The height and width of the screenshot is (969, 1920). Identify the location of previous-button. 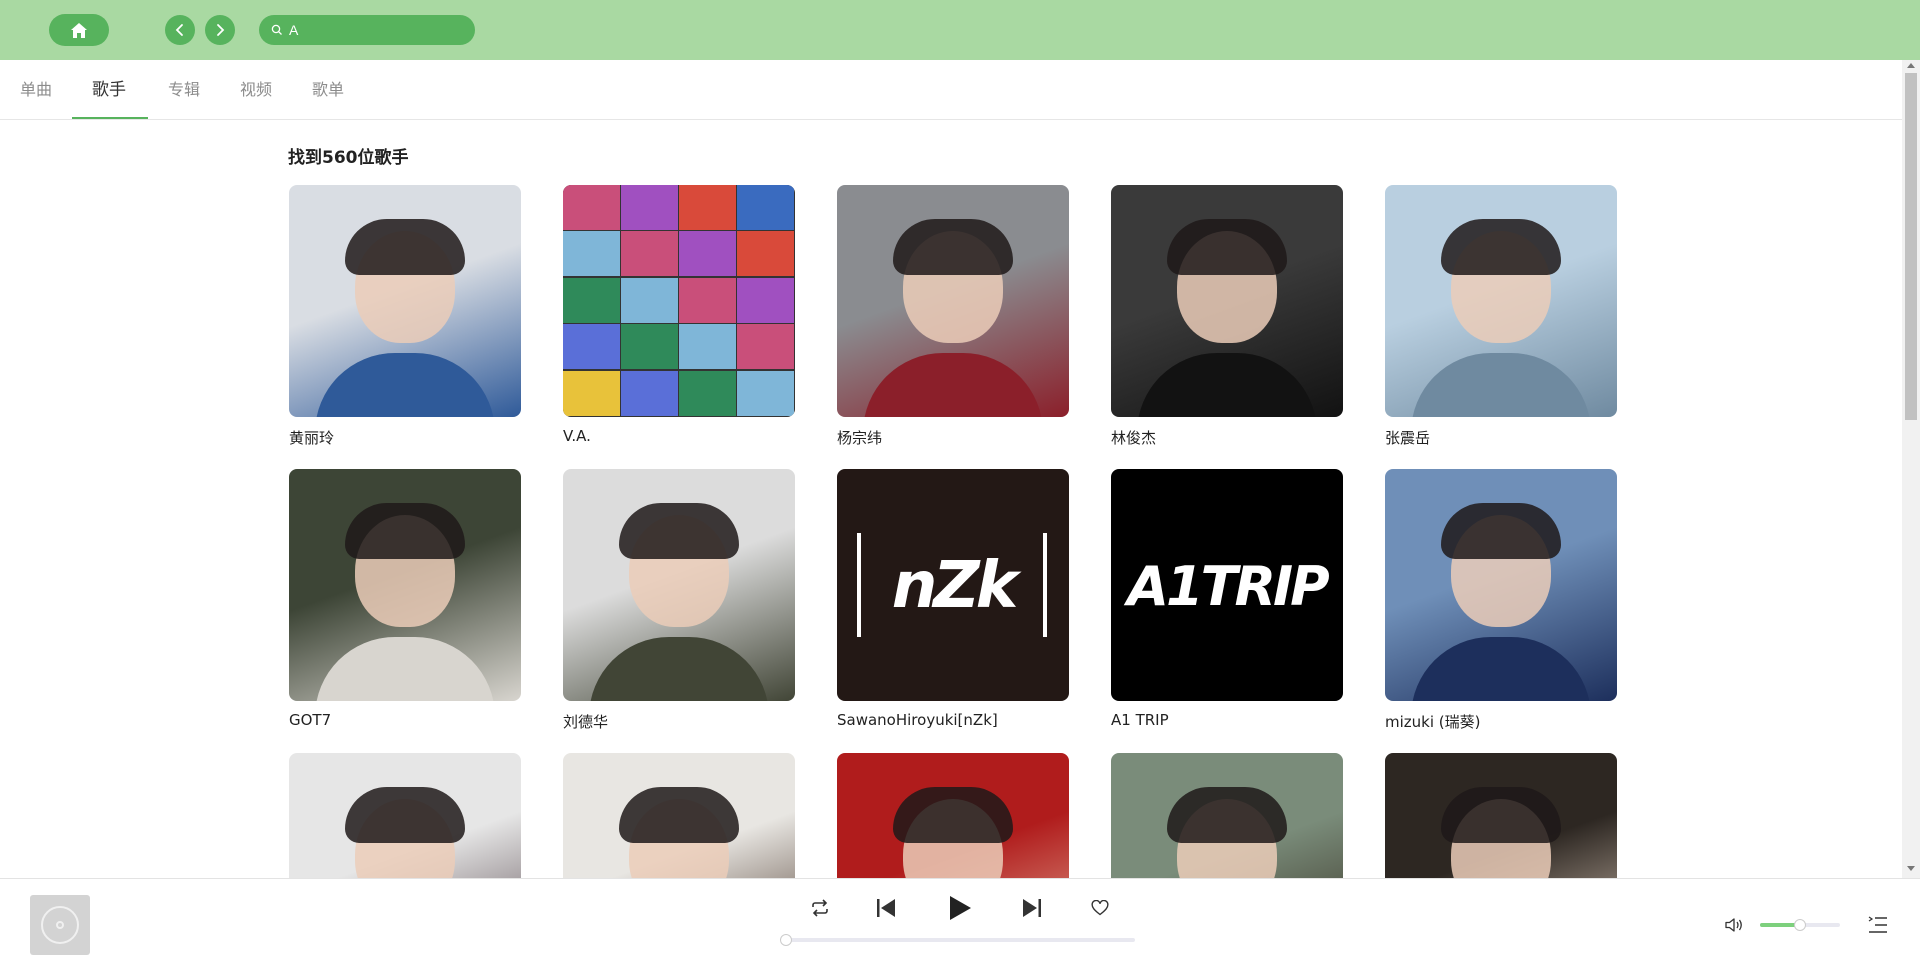
(886, 908).